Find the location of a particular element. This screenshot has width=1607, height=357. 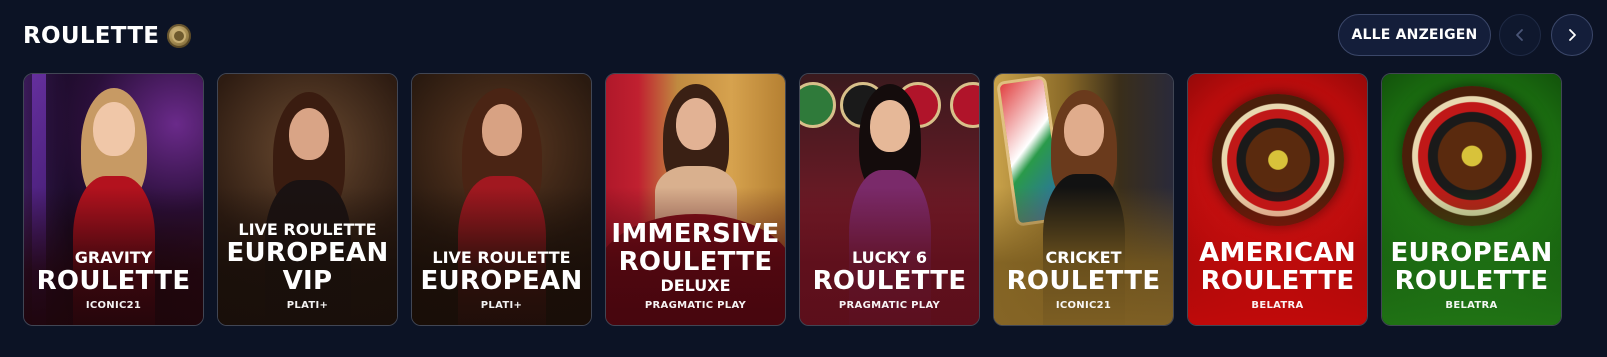

game-card-text: GRAVITY ROULETTE ICONIC21 is located at coordinates (113, 280).